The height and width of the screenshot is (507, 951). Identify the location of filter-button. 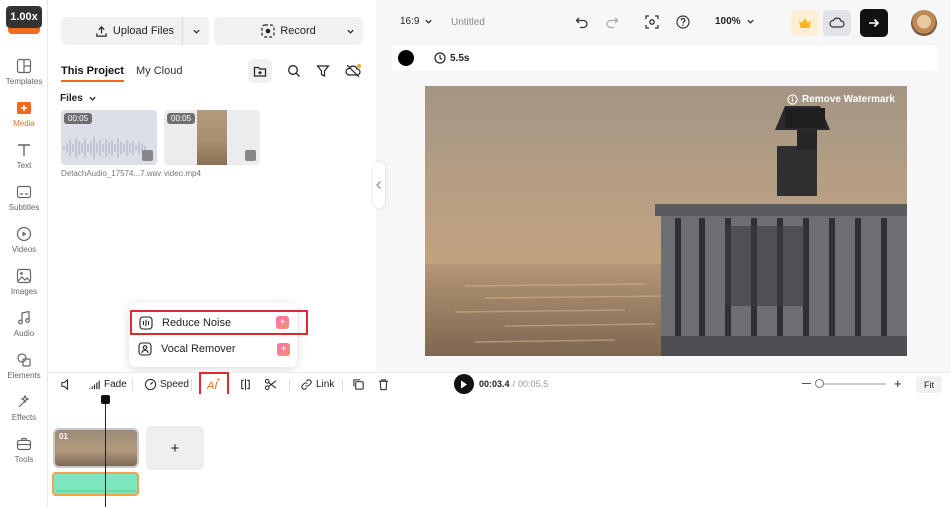
(323, 71).